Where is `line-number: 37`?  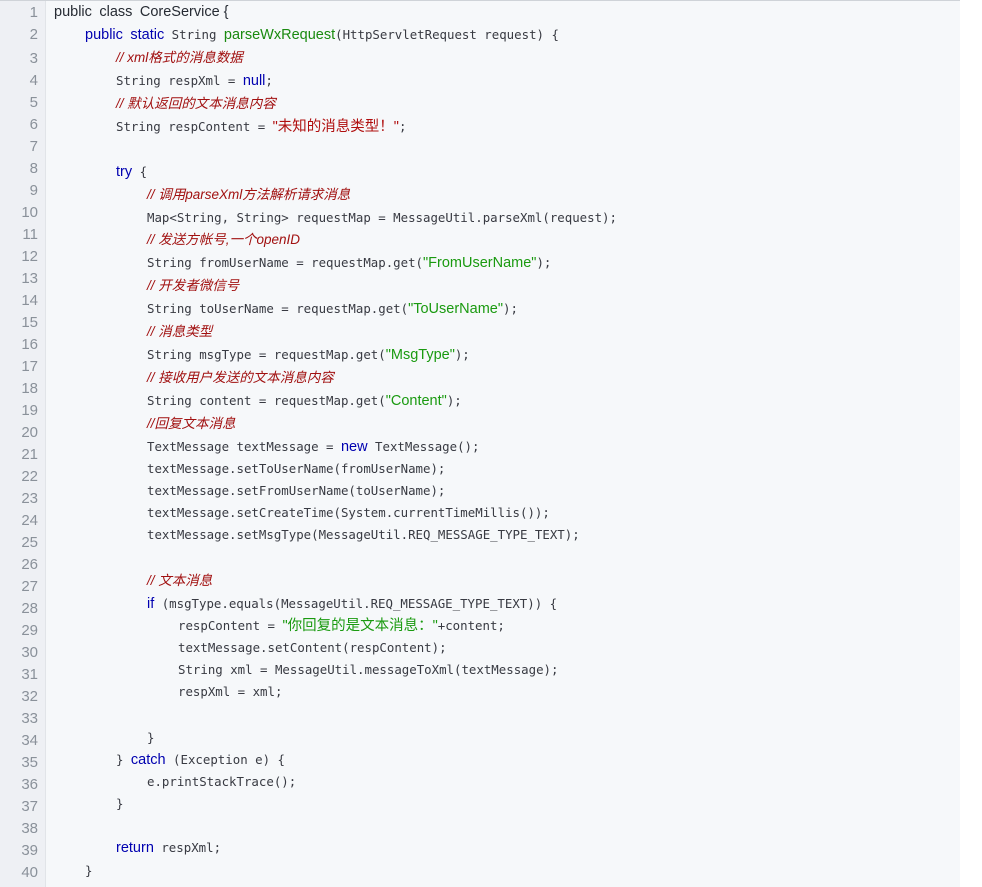 line-number: 37 is located at coordinates (29, 806).